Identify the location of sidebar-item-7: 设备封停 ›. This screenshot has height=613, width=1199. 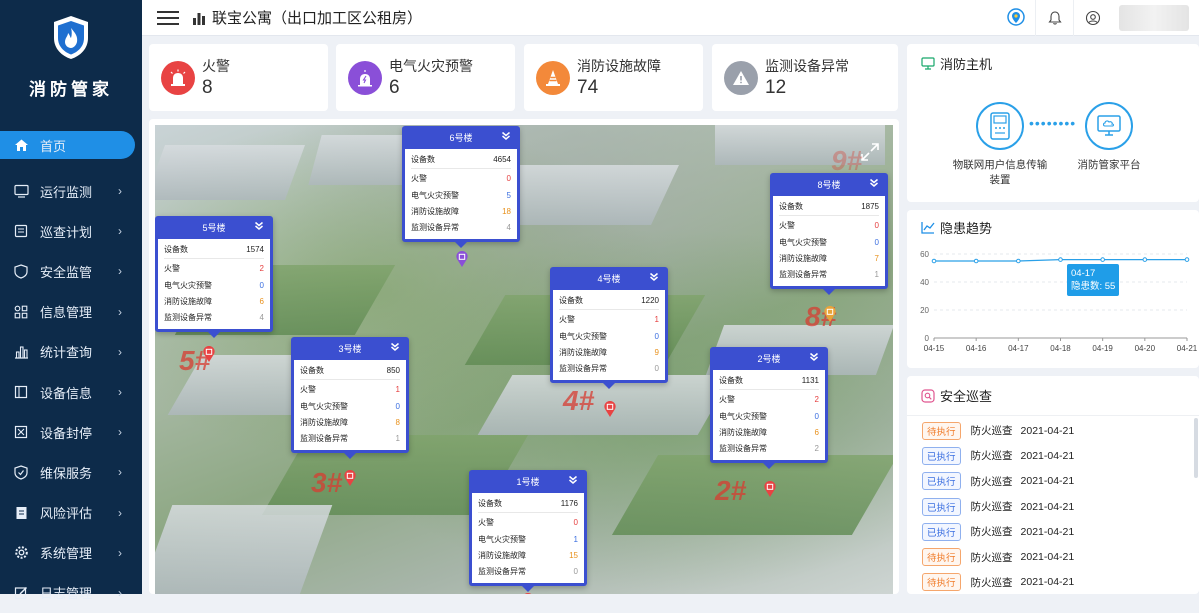
(71, 432).